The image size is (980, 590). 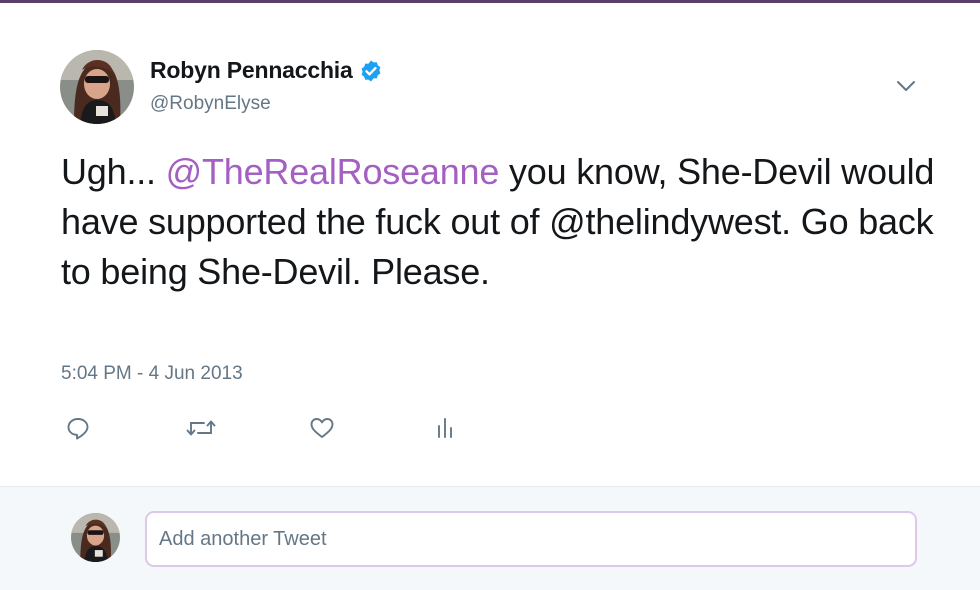 I want to click on like-button, so click(x=322, y=428).